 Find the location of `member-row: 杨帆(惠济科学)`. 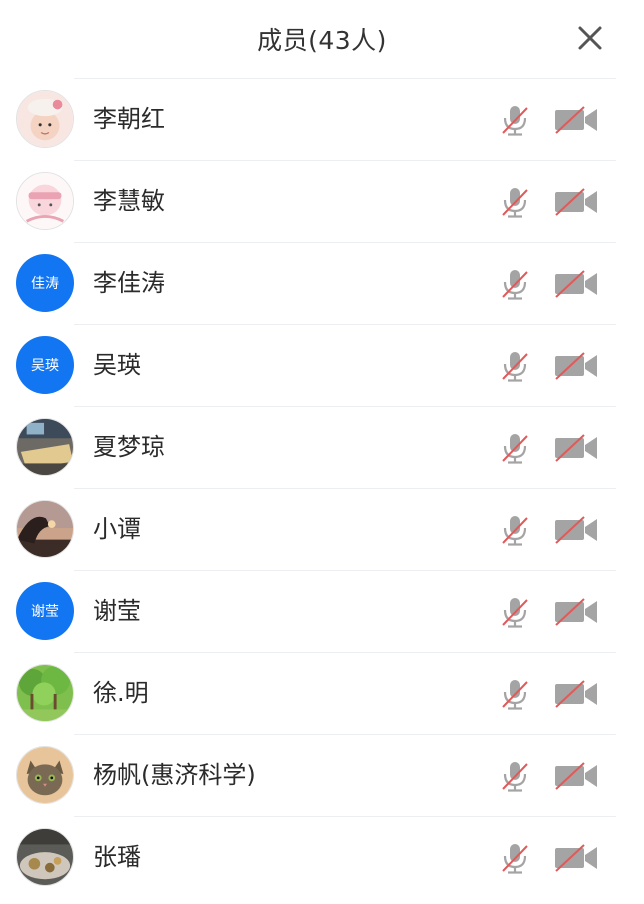

member-row: 杨帆(惠济科学) is located at coordinates (322, 775).